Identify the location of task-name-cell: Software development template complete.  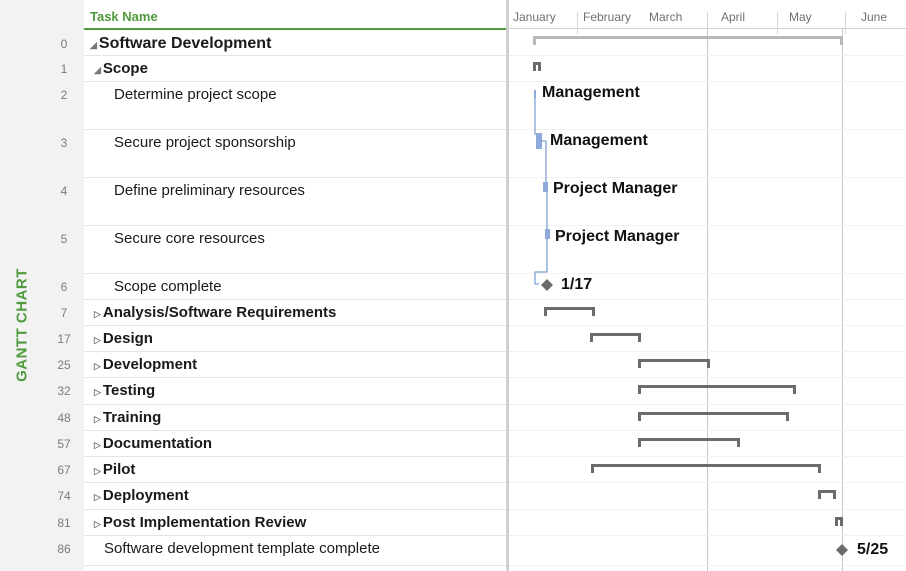
(242, 548).